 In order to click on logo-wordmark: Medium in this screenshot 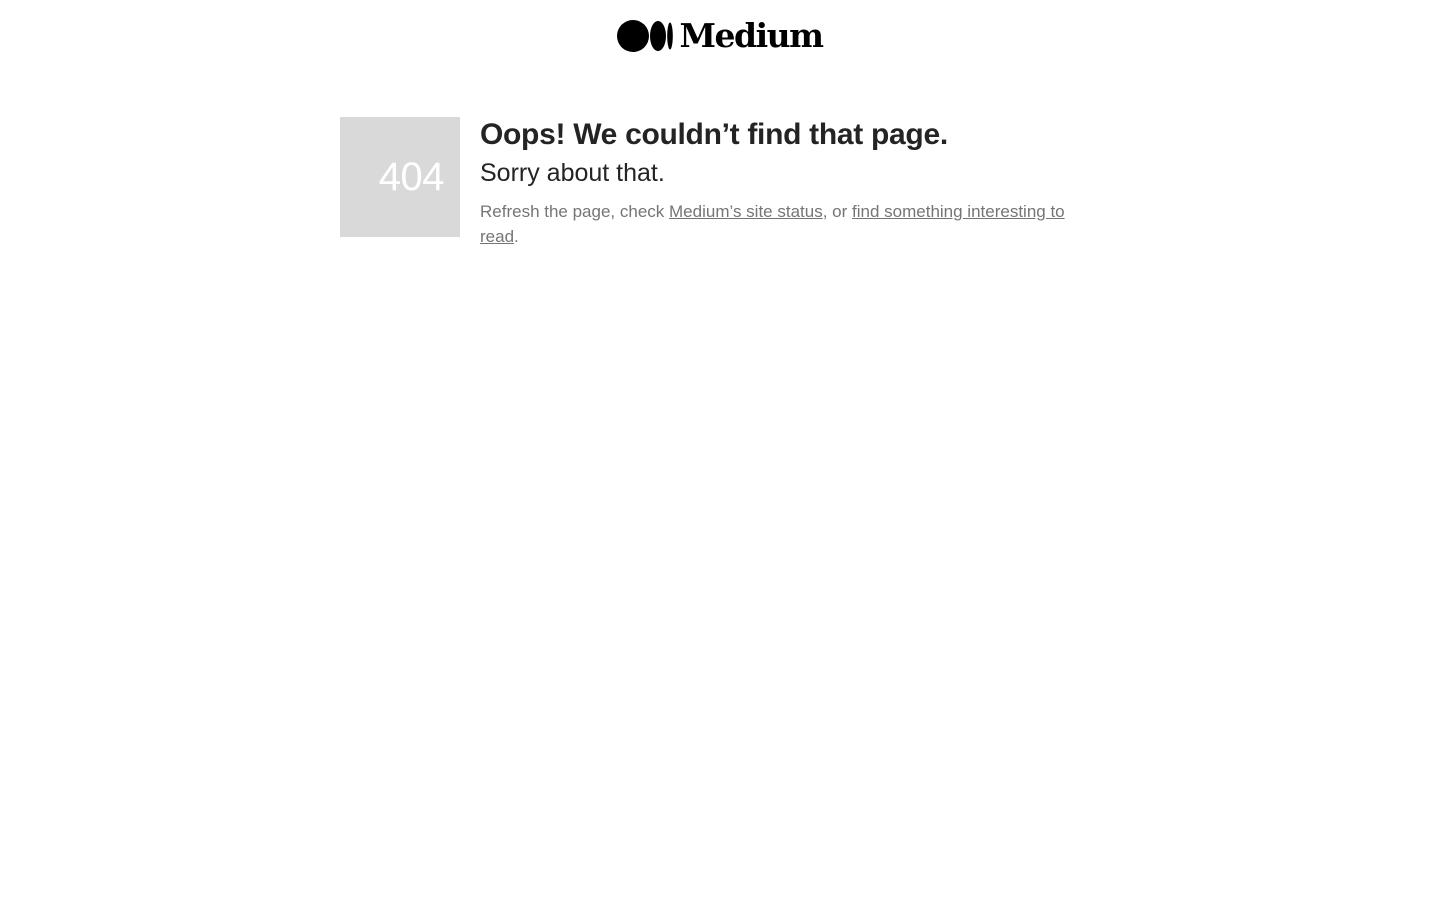, I will do `click(751, 35)`.